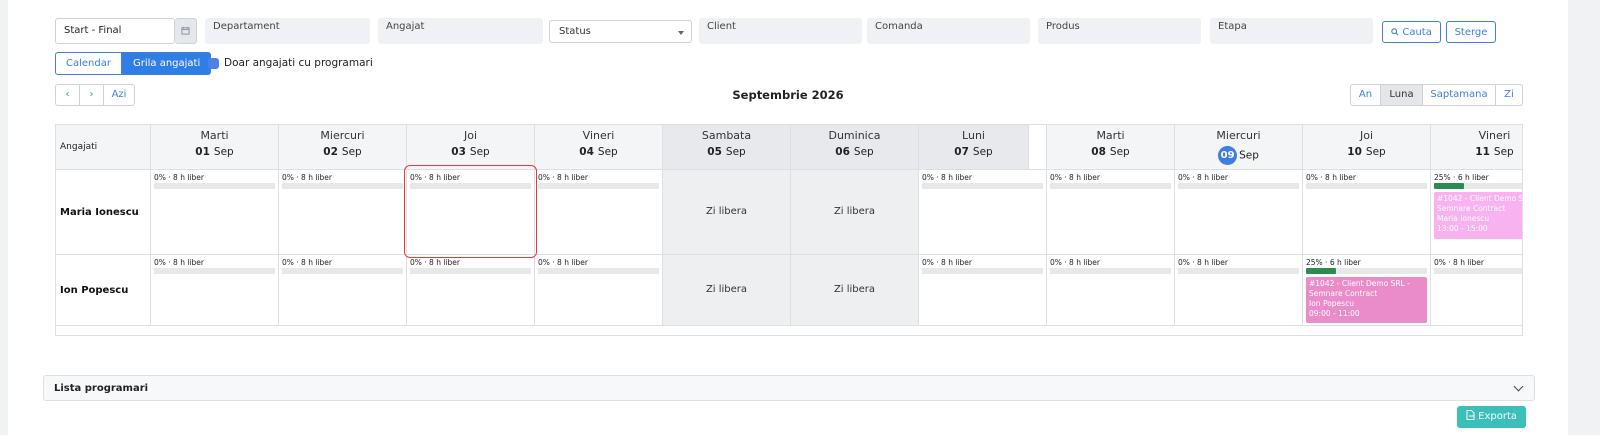 The width and height of the screenshot is (1600, 435). I want to click on day-date: 09 Sep, so click(1238, 155).